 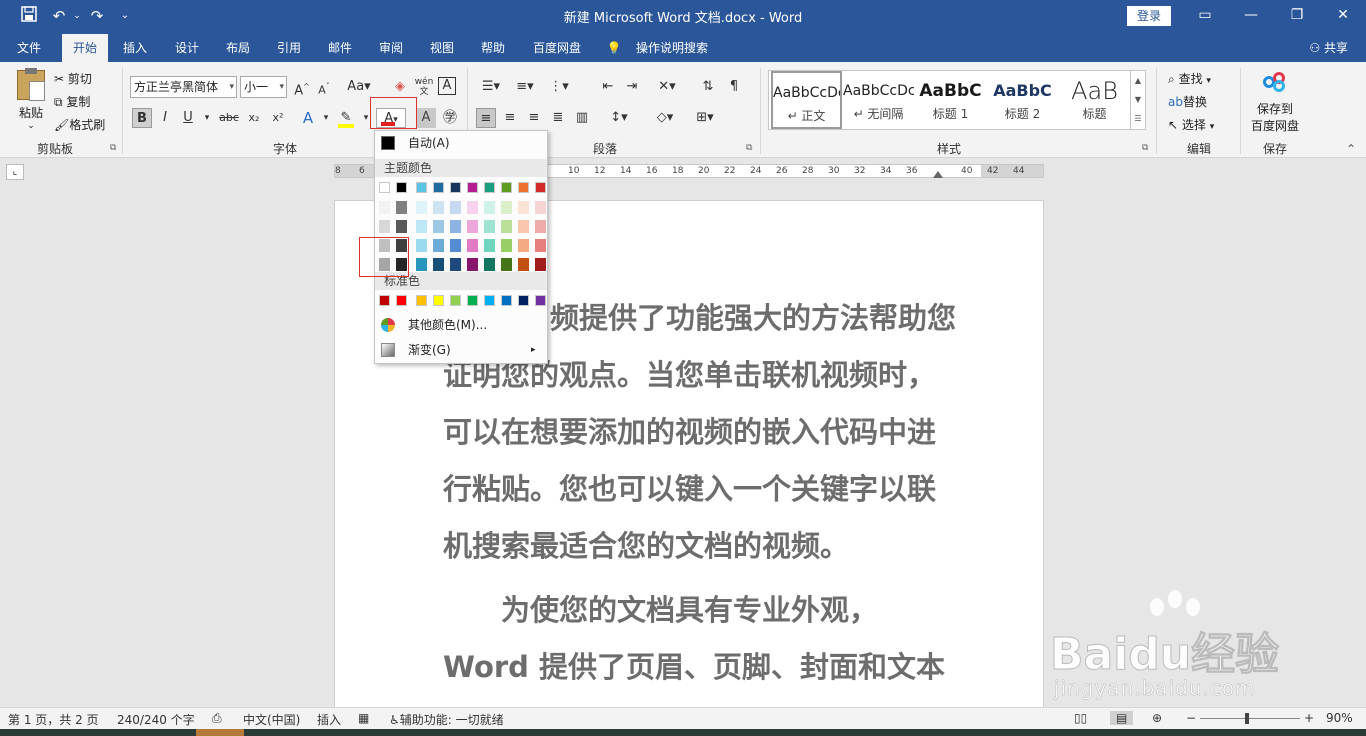 I want to click on underline-button: U, so click(x=188, y=118).